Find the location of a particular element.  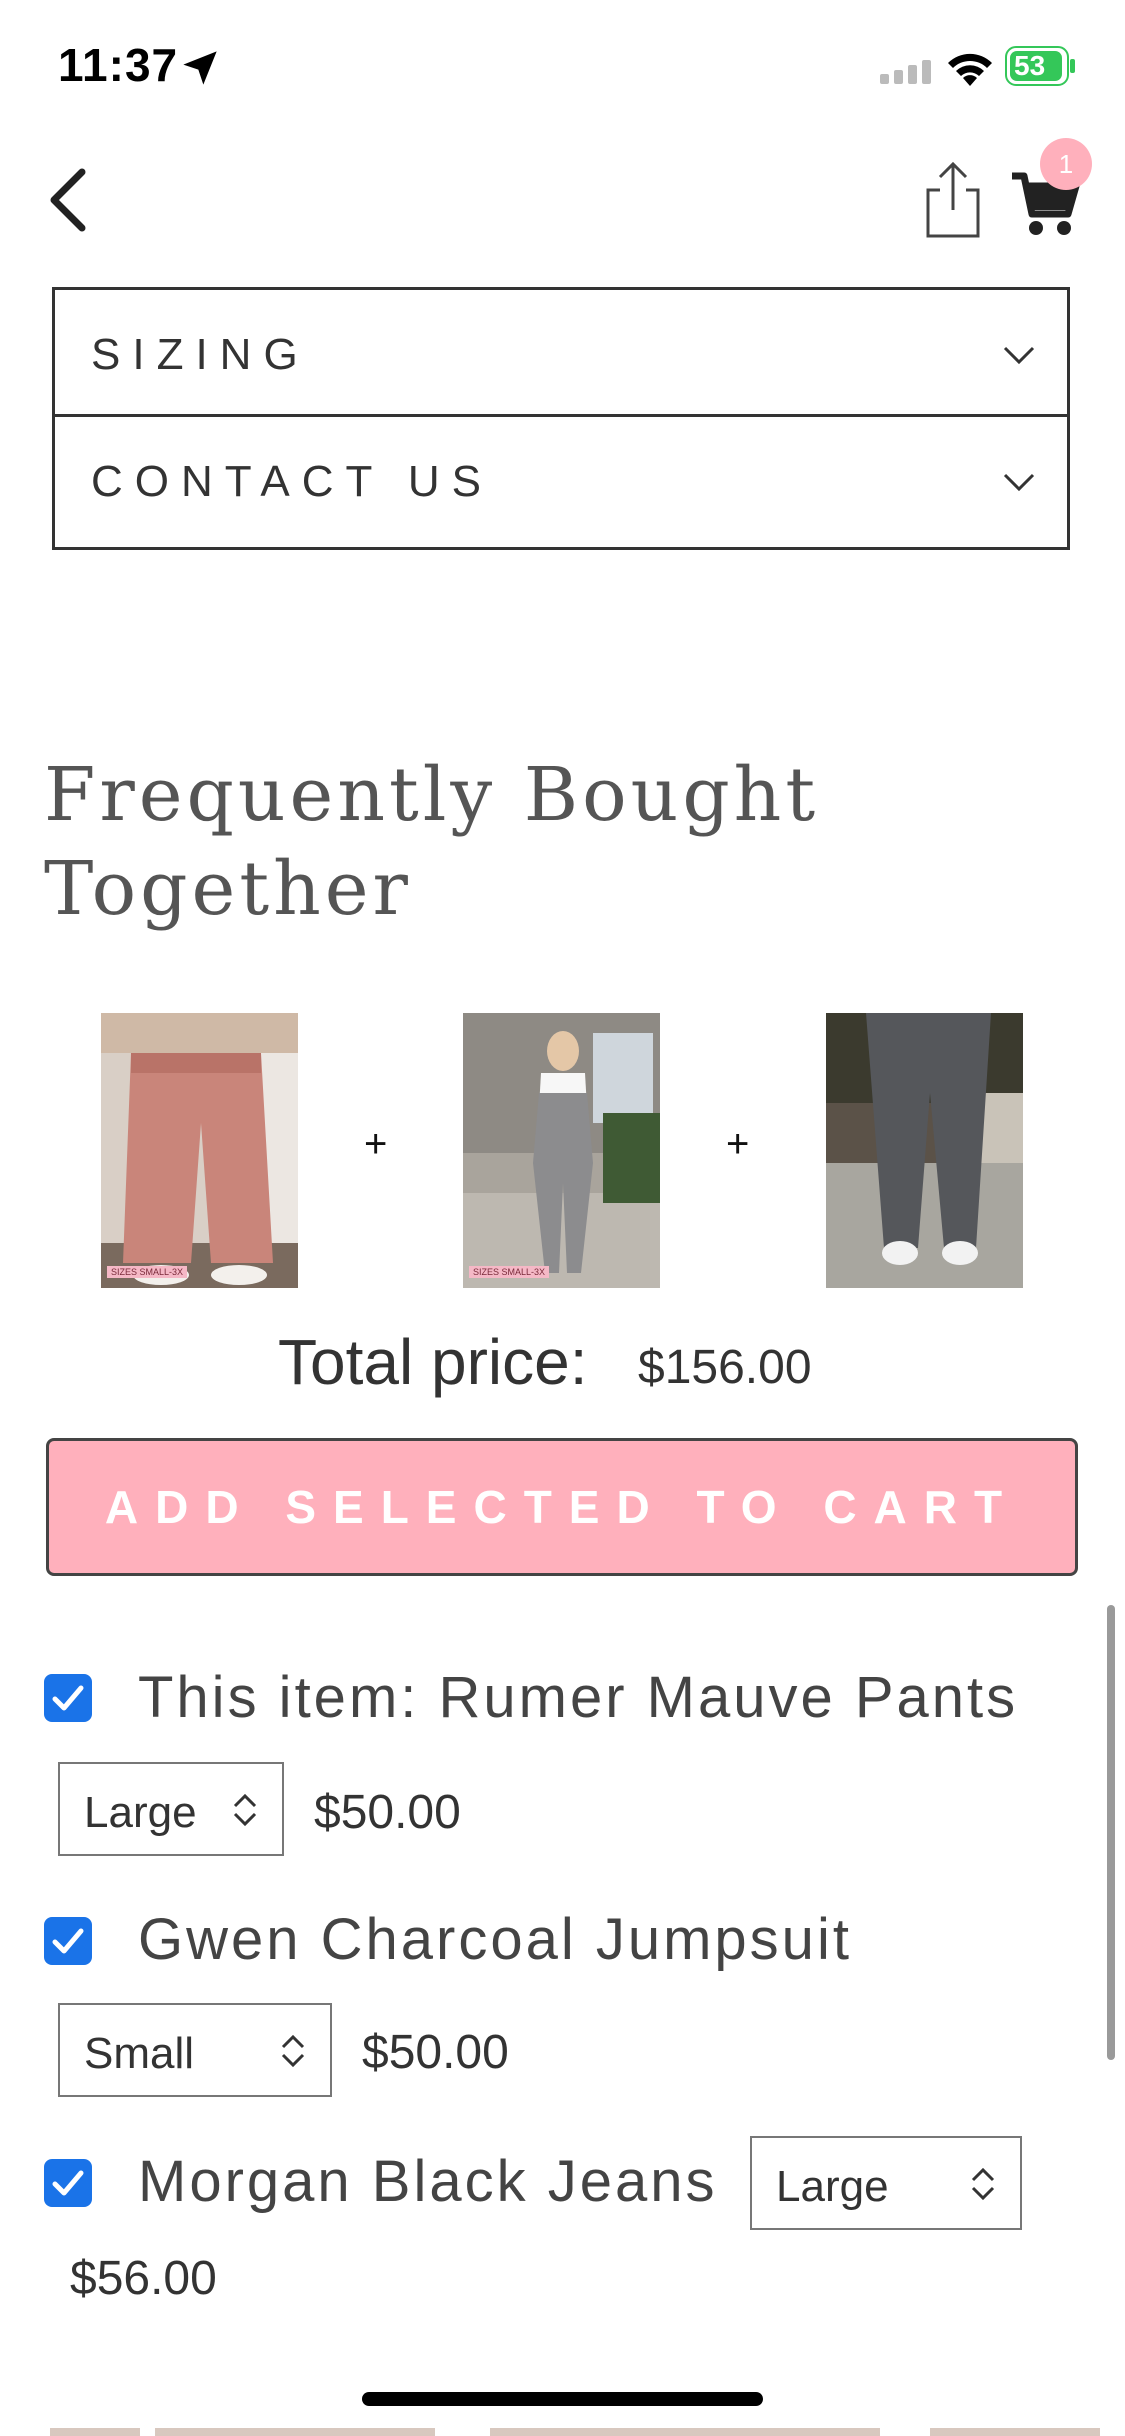

battery-icon: 53 is located at coordinates (1041, 66).